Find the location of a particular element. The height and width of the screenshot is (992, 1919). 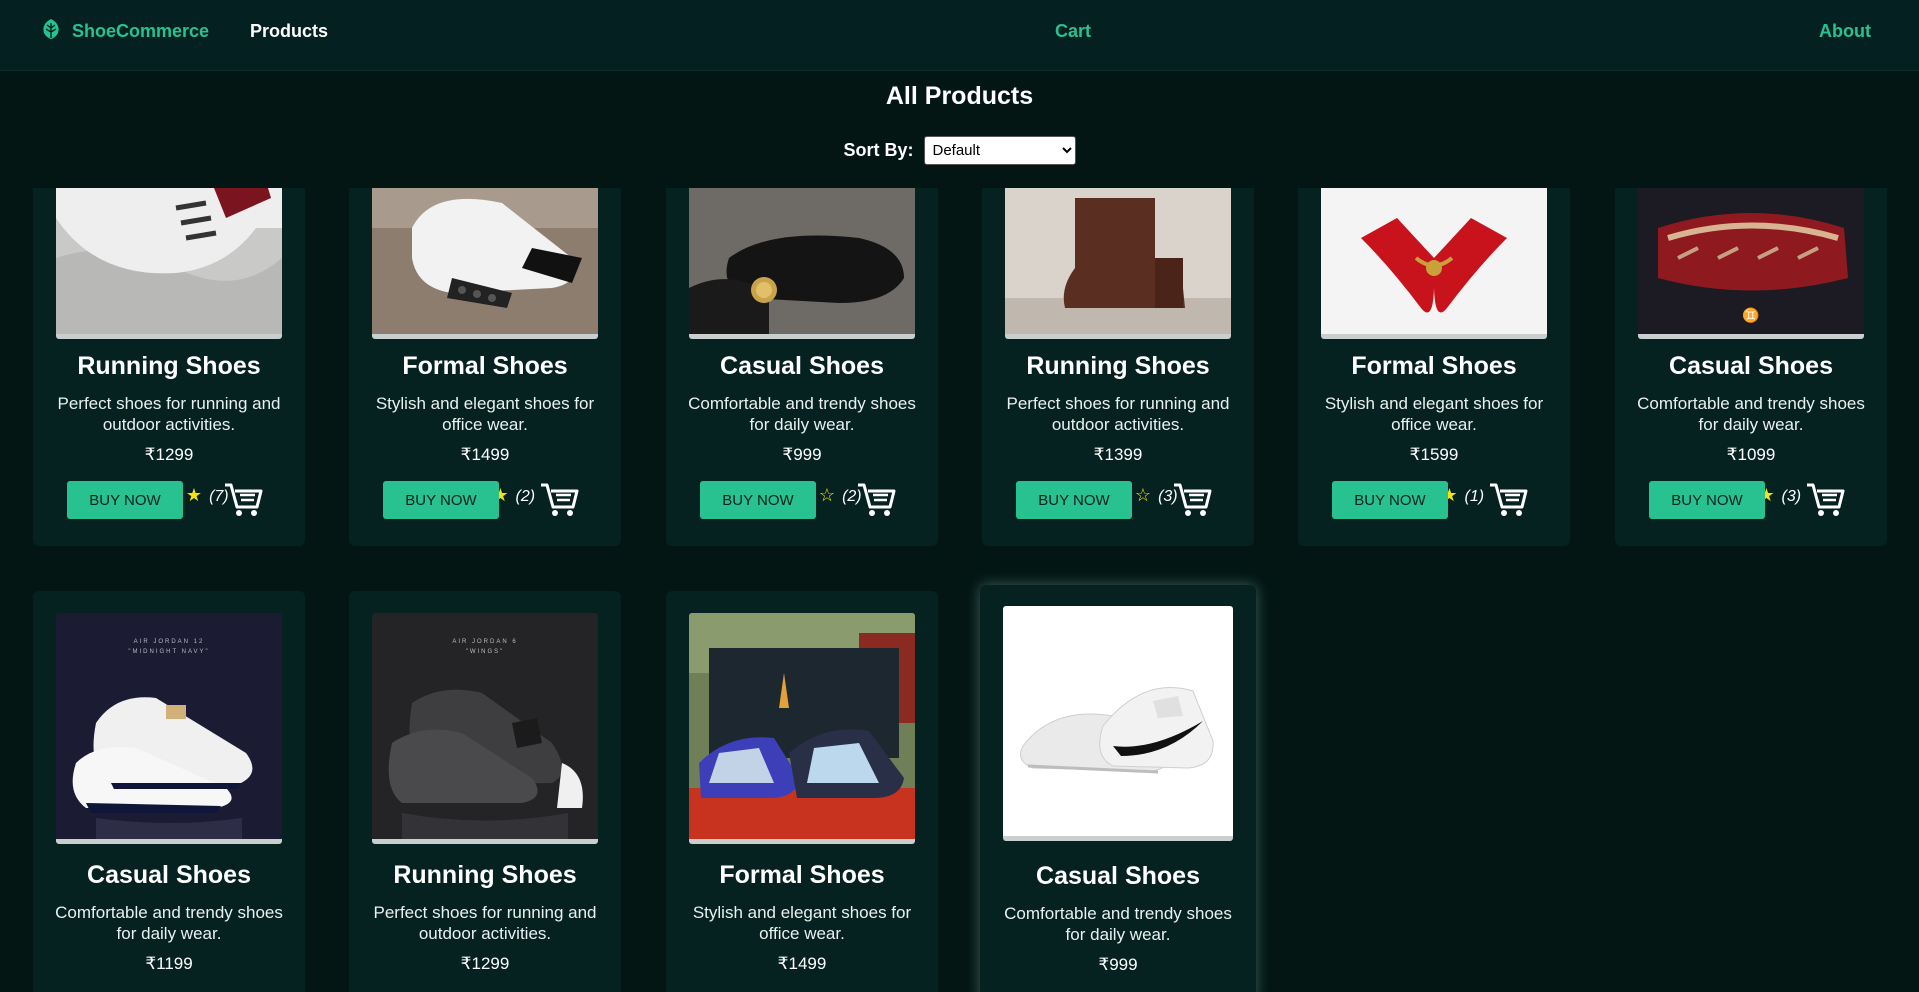

navbar: ShoeCommerce Products Cart About is located at coordinates (959, 35).